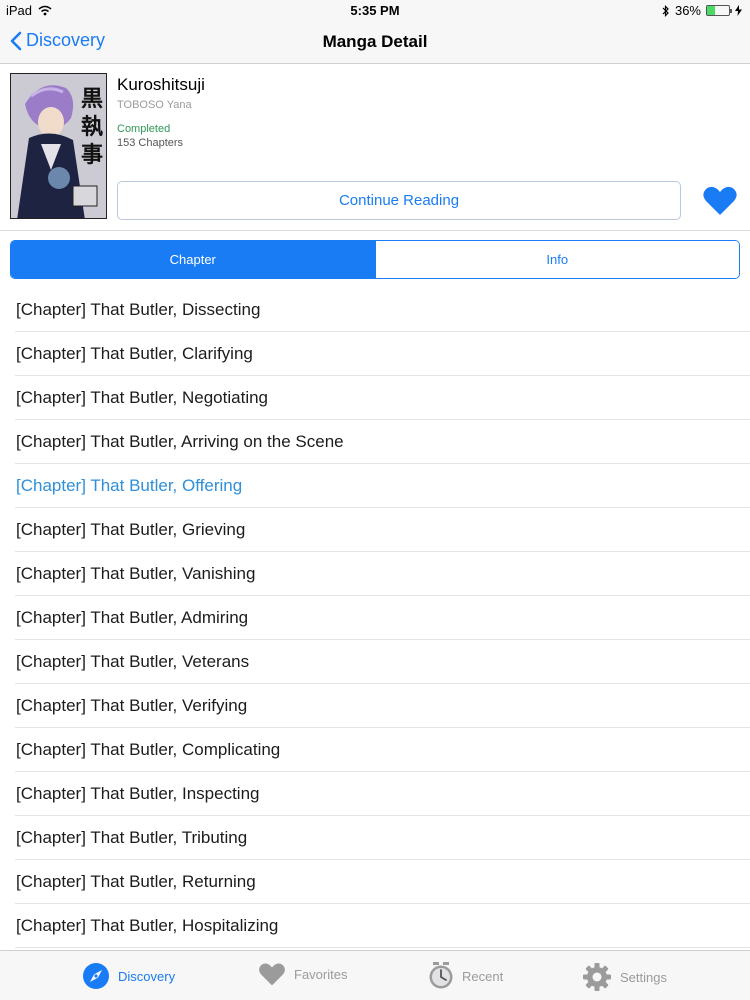 The height and width of the screenshot is (1000, 750). I want to click on header-divider, so click(375, 230).